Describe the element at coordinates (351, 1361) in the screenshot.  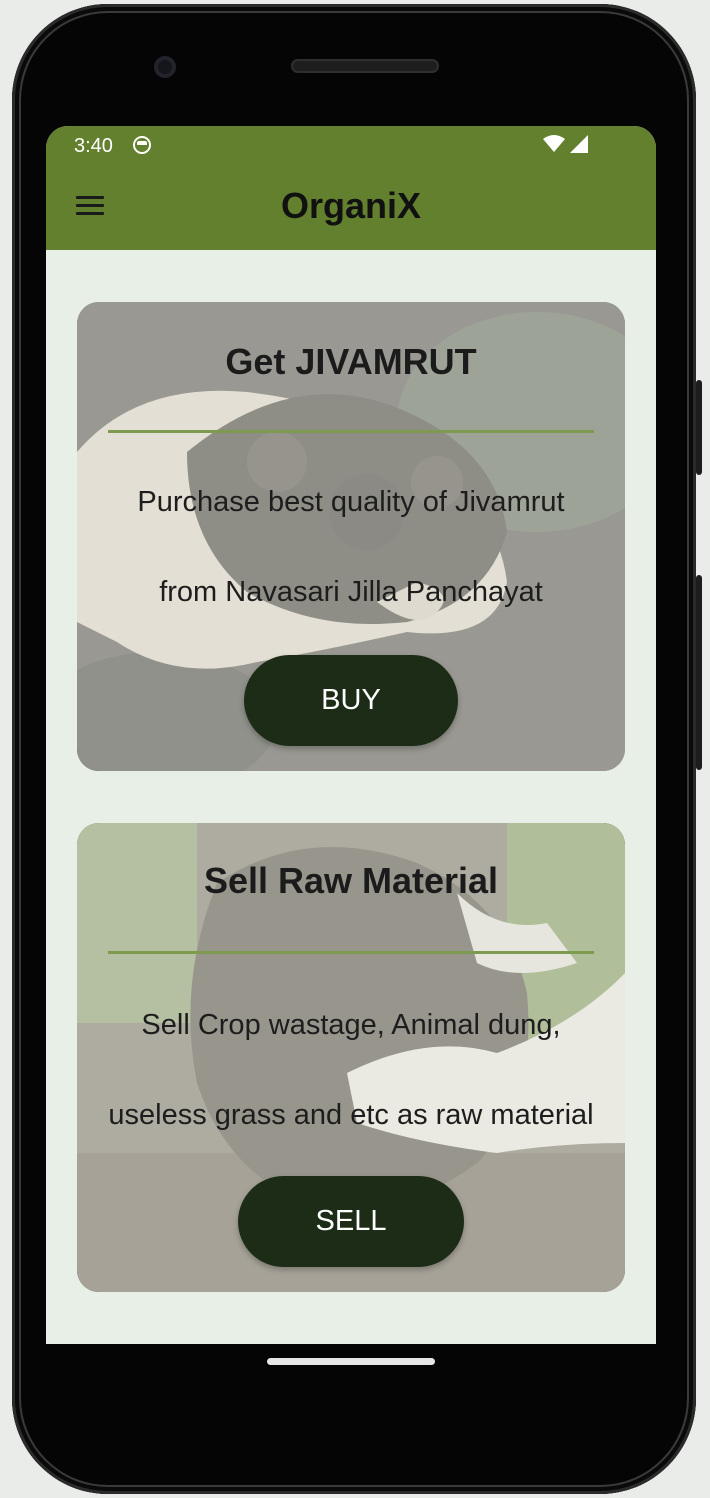
I see `home-gesture-bar` at that location.